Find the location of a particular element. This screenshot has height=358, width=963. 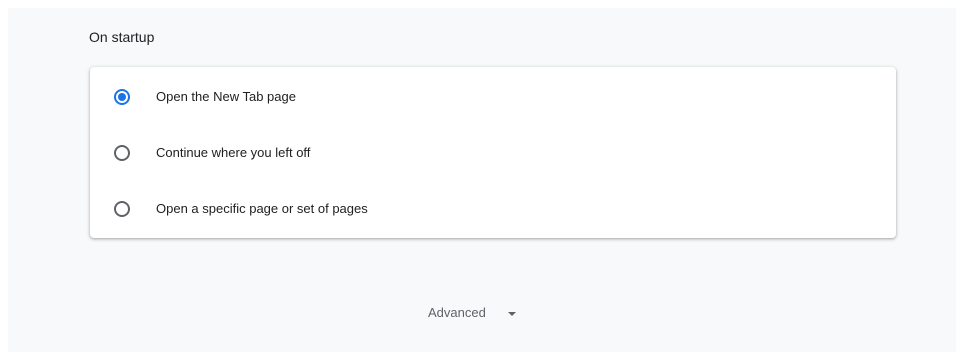

advanced-label: Advanced is located at coordinates (457, 312).